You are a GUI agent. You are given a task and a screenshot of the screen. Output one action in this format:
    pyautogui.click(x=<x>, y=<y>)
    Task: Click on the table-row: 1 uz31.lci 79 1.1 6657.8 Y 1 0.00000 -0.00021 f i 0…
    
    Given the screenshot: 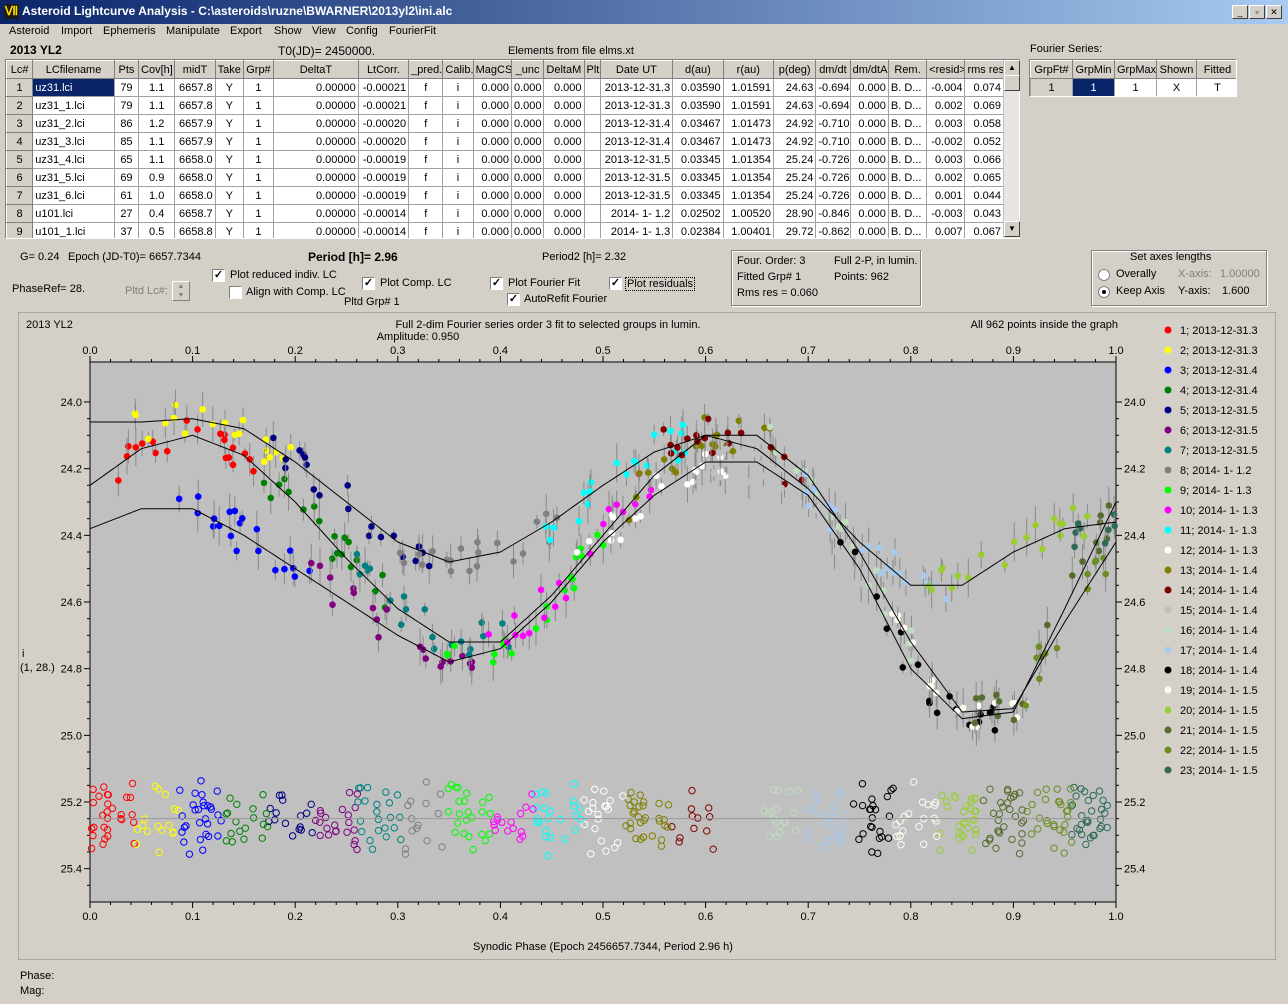 What is the action you would take?
    pyautogui.click(x=505, y=87)
    